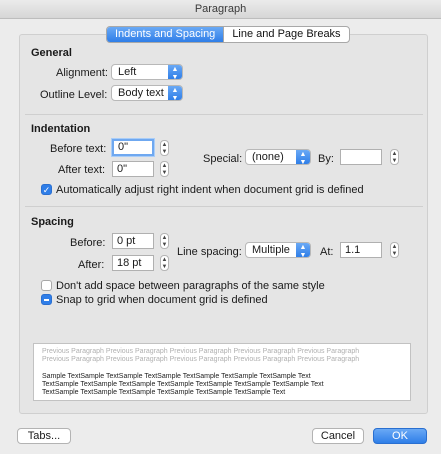 This screenshot has height=454, width=441. I want to click on alignment-select: Left ▲ ▼, so click(147, 72).